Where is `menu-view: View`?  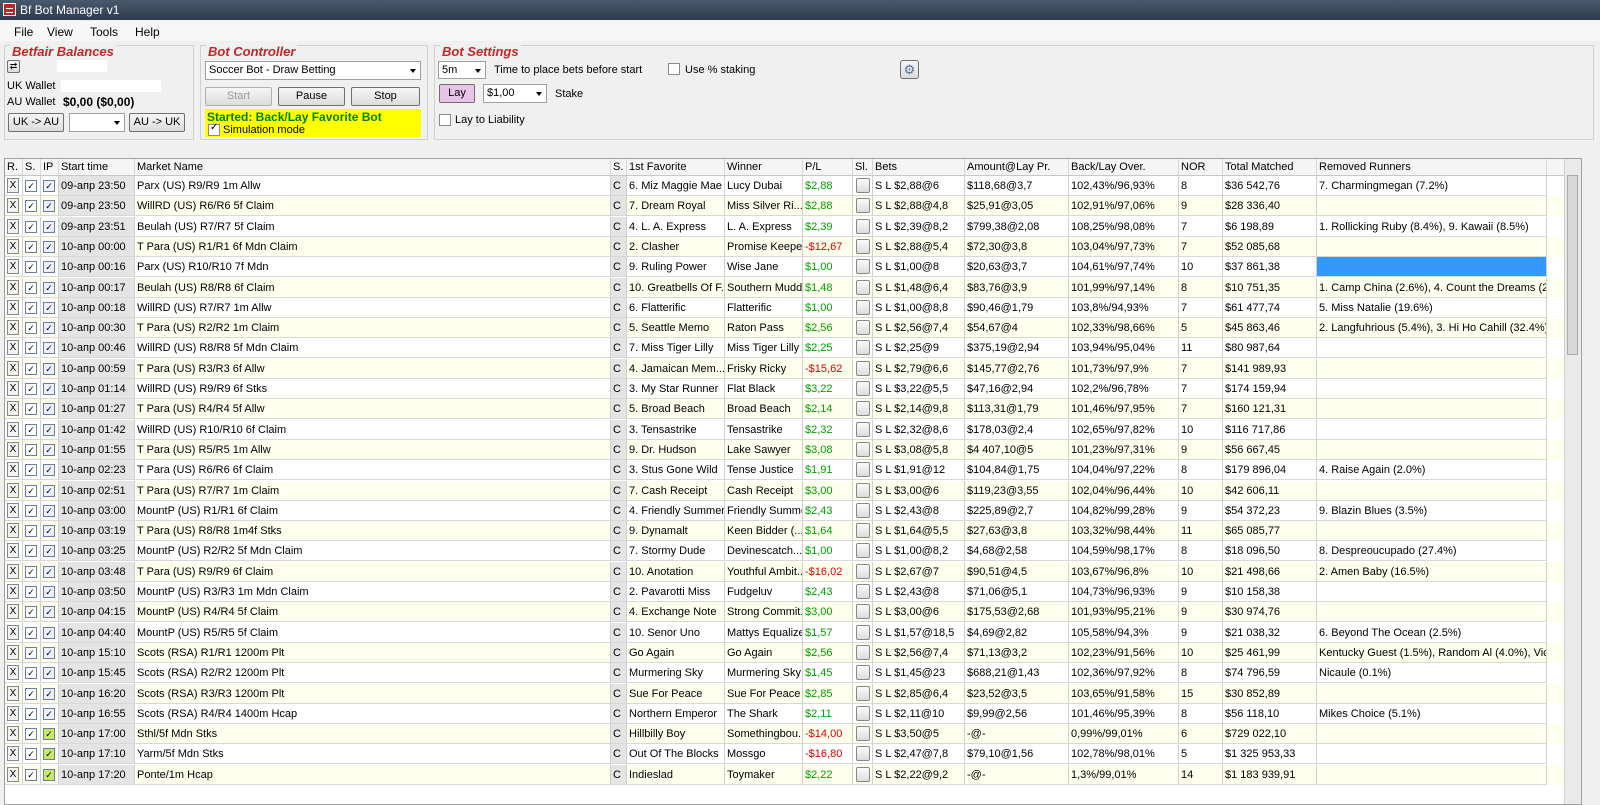
menu-view: View is located at coordinates (60, 32).